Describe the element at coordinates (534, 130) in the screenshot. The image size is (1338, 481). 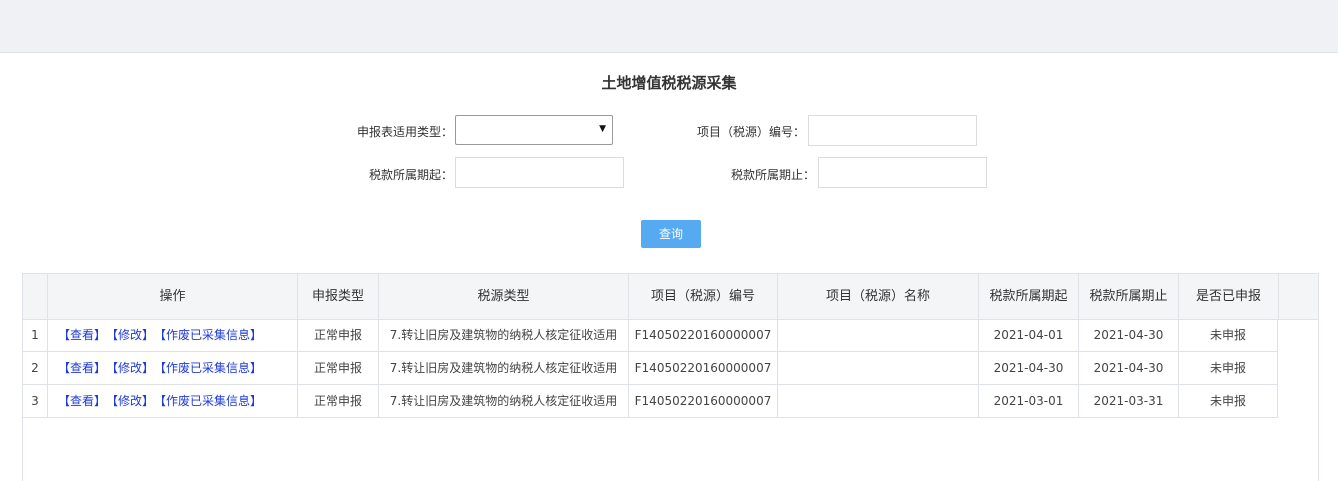
I see `table-type-select: ▼` at that location.